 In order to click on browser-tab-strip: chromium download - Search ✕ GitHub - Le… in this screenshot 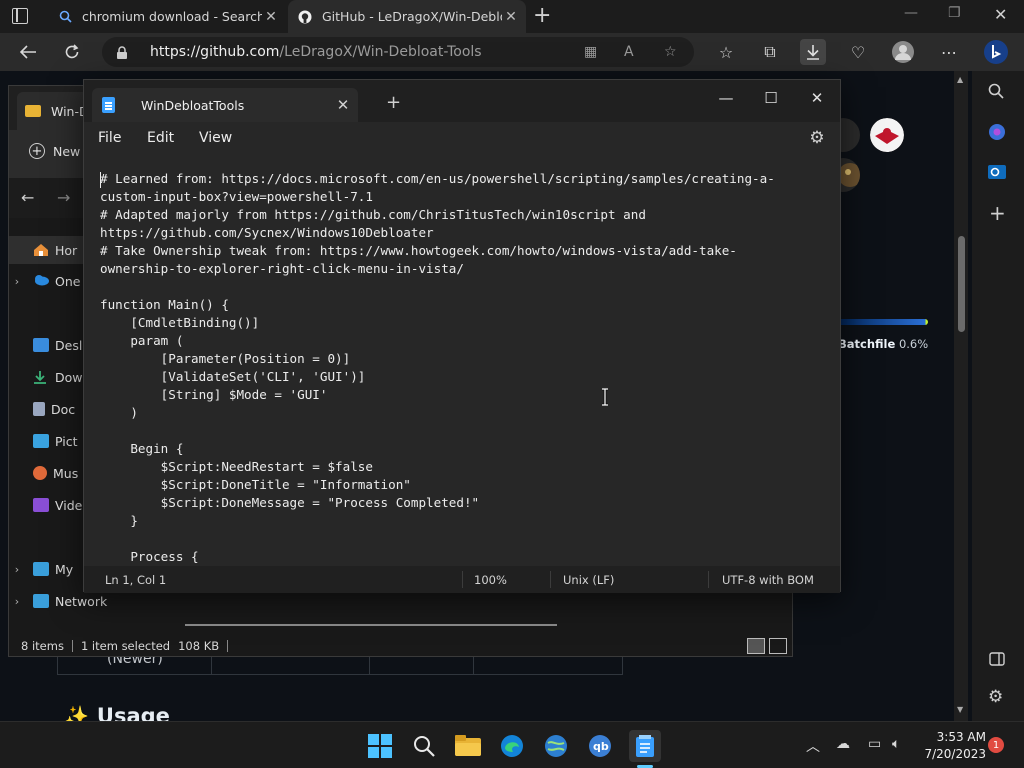, I will do `click(512, 16)`.